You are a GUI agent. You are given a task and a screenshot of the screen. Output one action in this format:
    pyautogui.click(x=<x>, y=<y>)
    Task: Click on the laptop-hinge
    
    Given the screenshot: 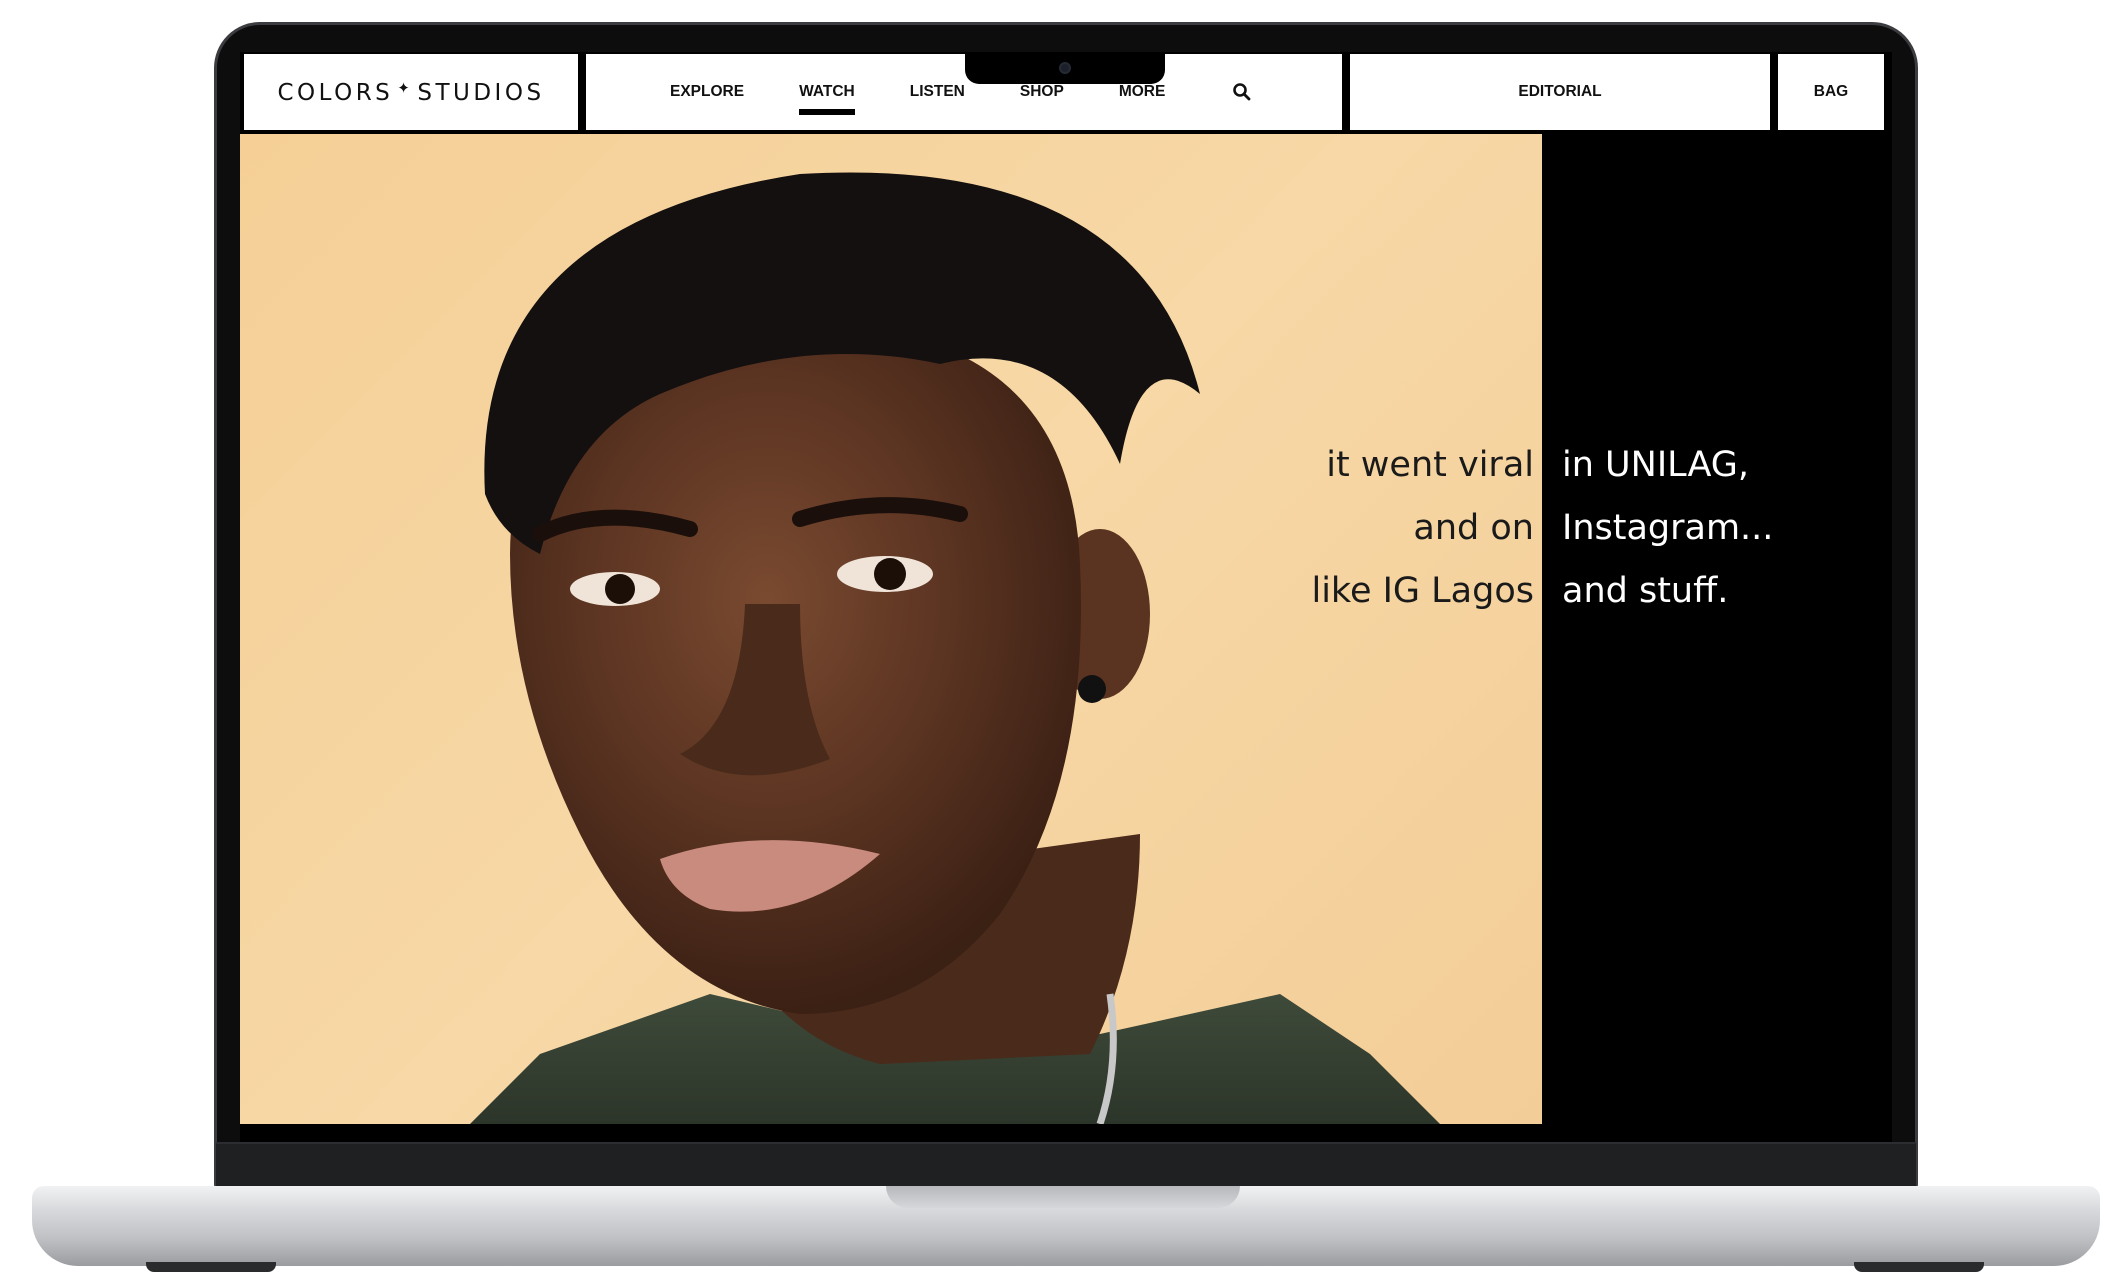 What is the action you would take?
    pyautogui.click(x=1066, y=1165)
    